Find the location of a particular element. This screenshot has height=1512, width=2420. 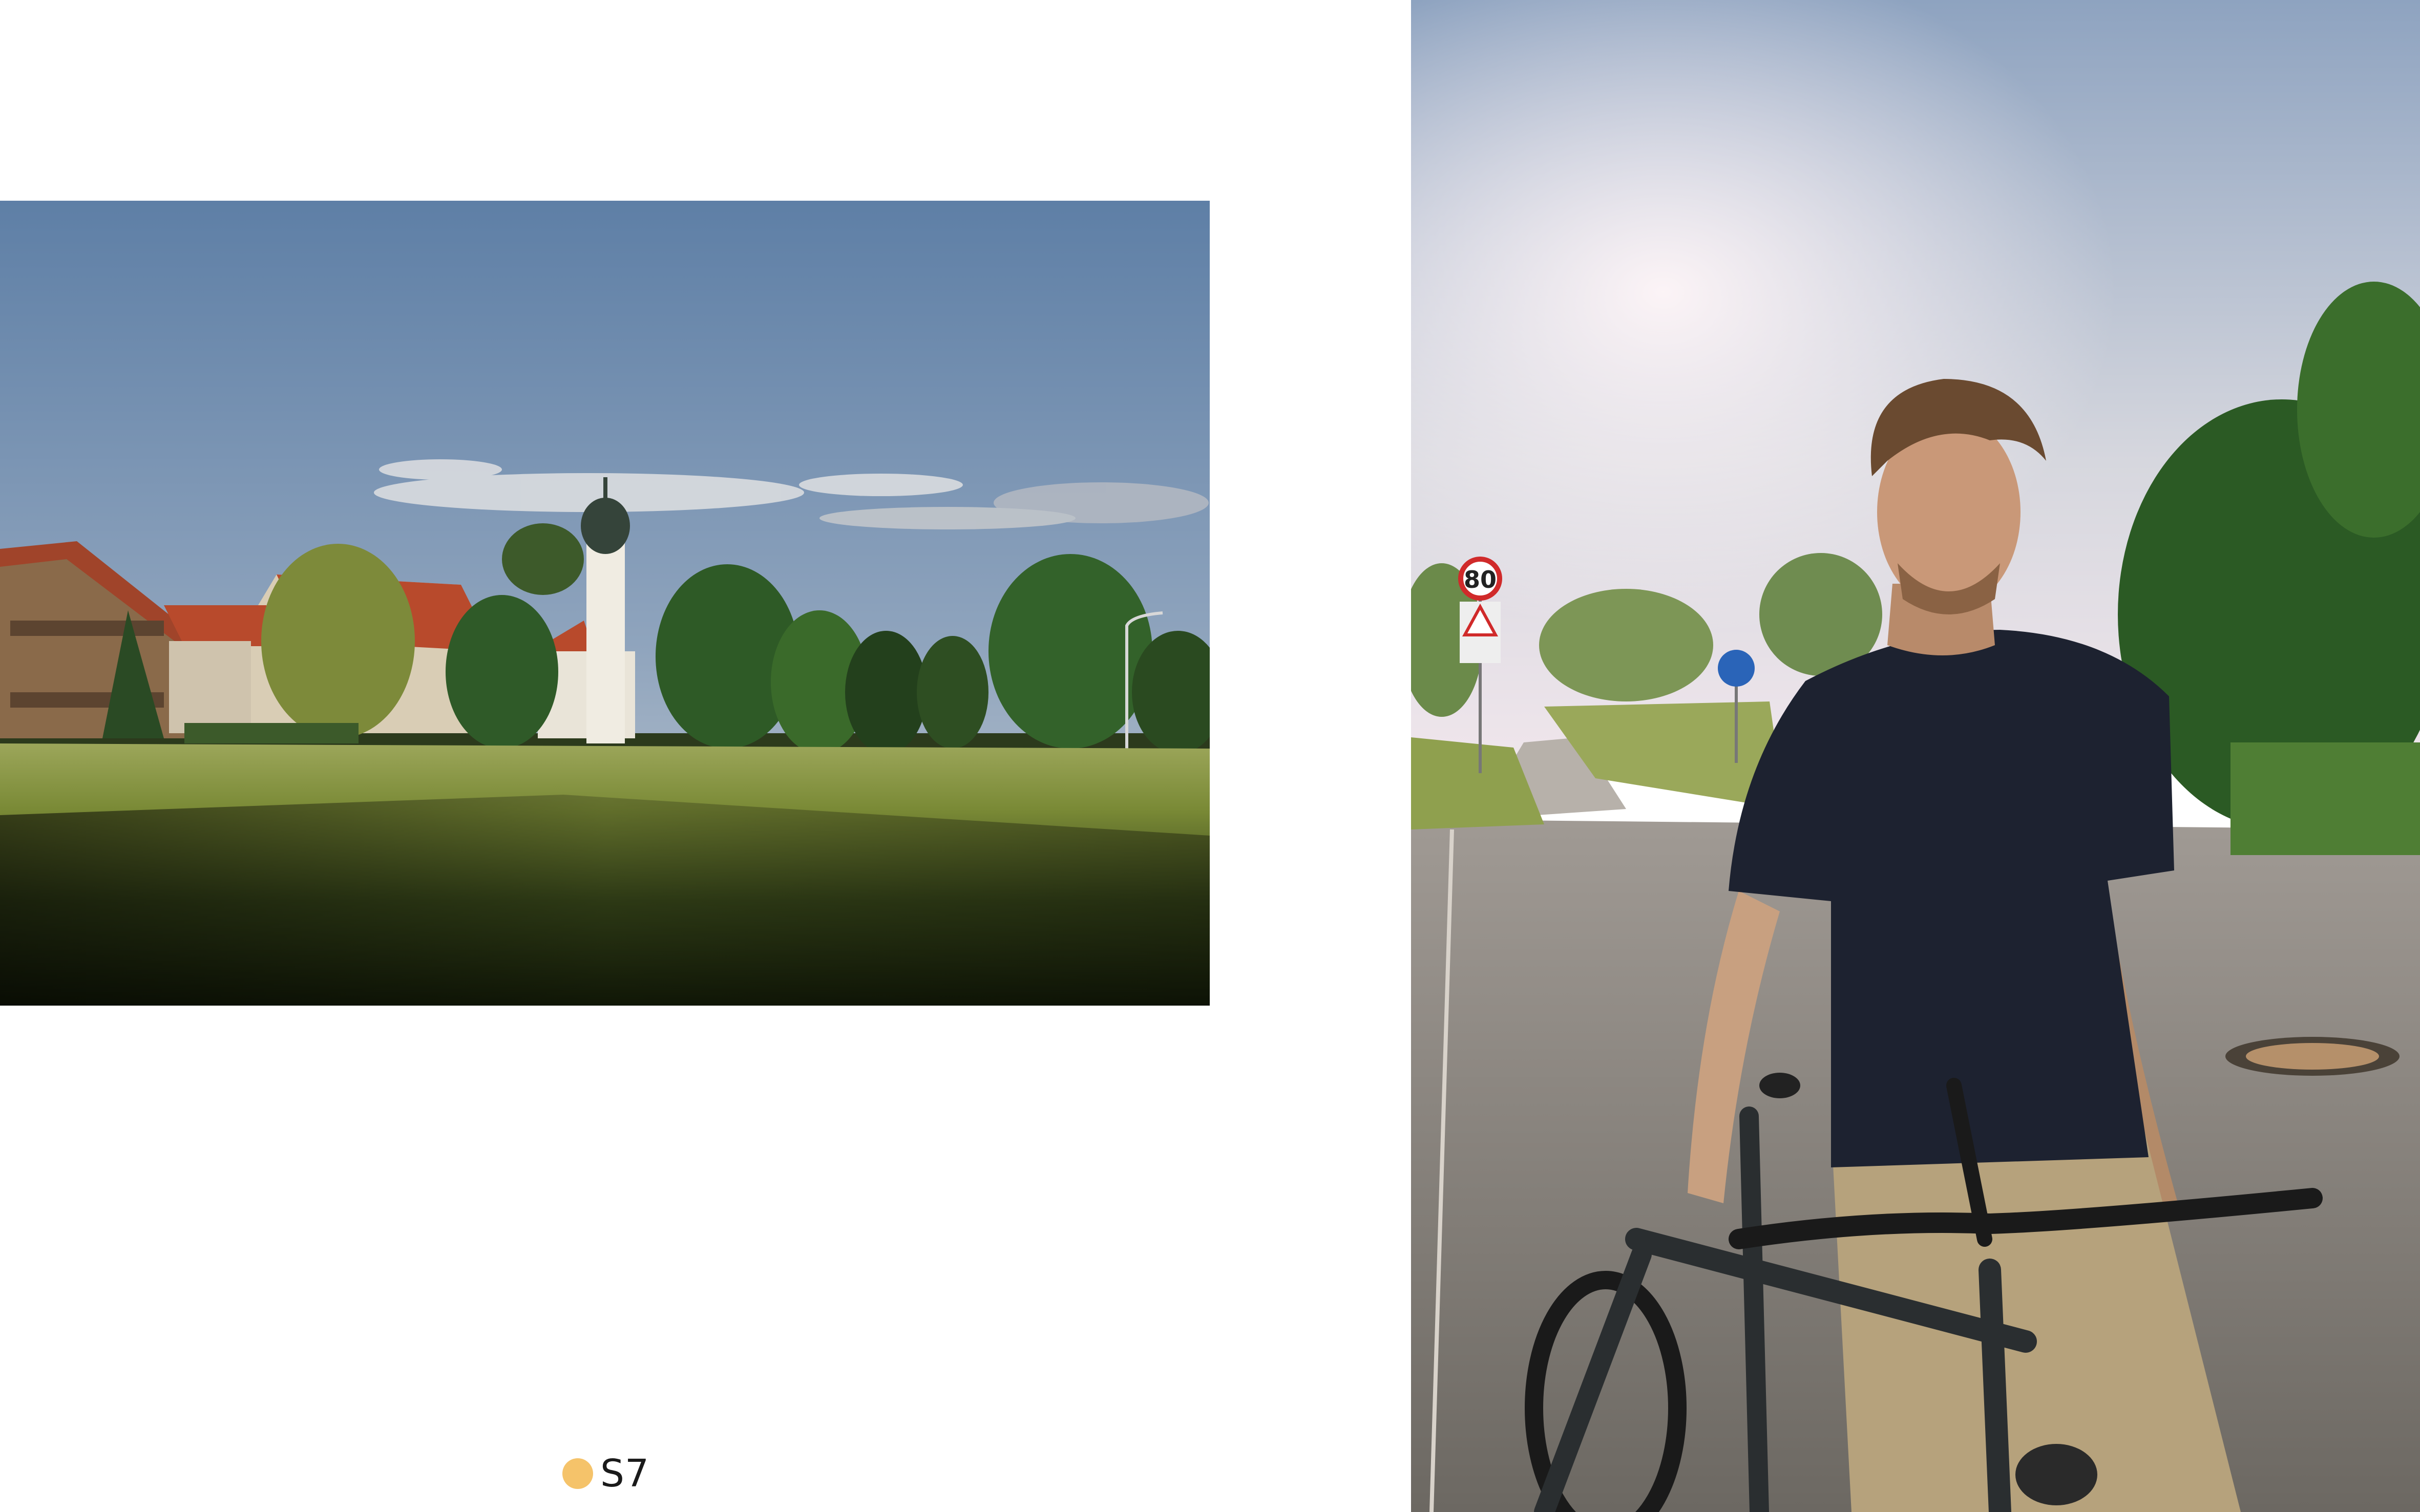

page-marker: S7 is located at coordinates (605, 1473).